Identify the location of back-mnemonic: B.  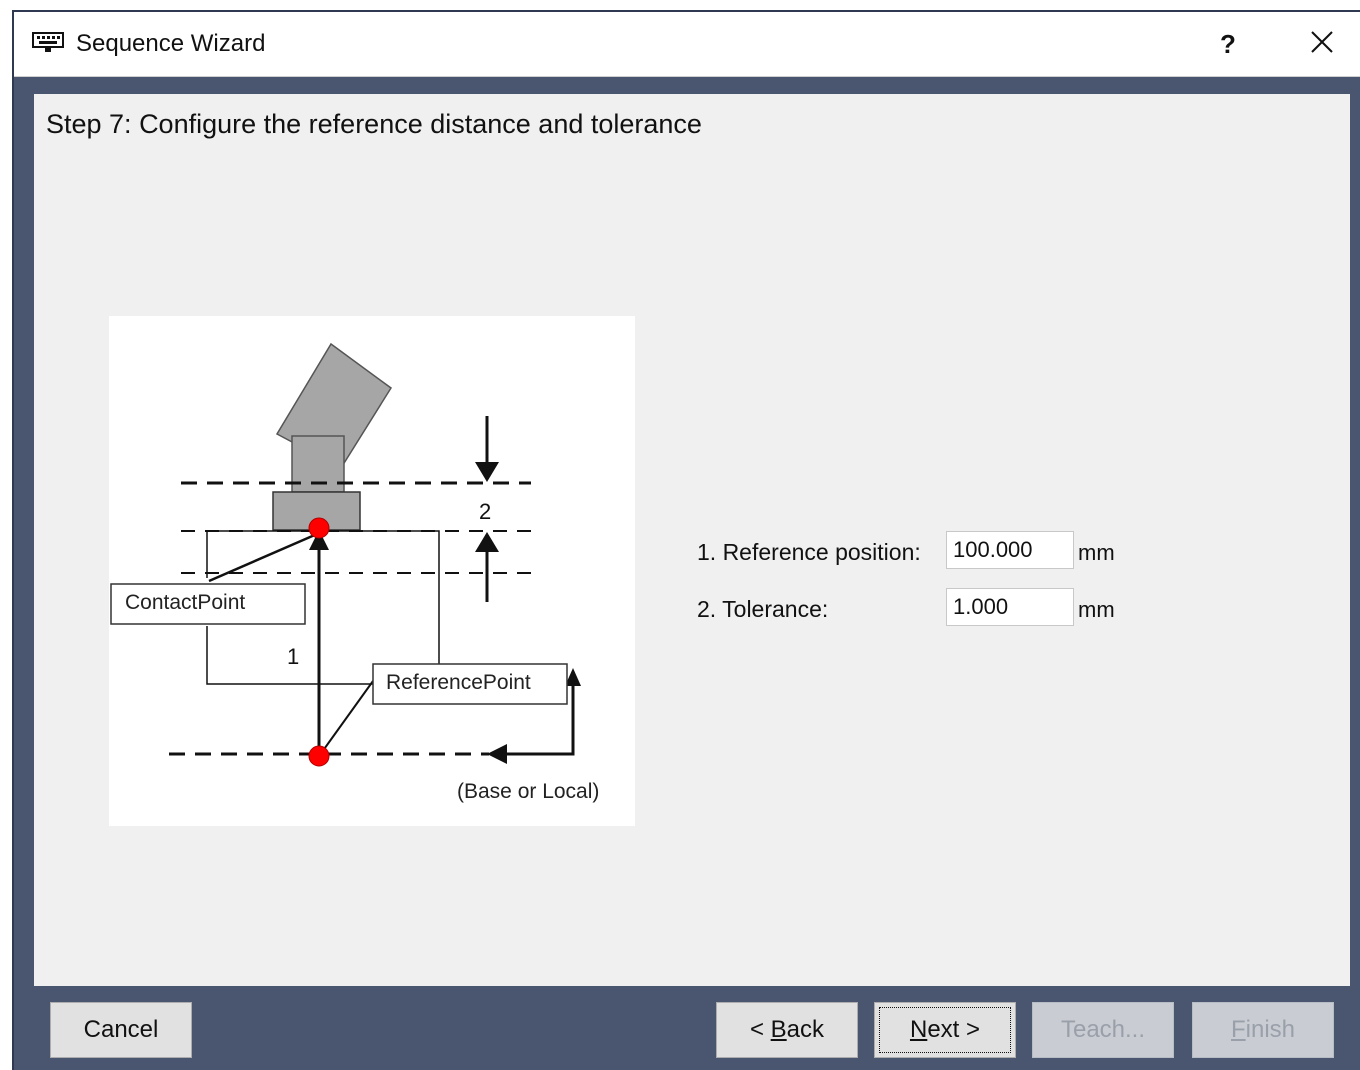
(778, 1029).